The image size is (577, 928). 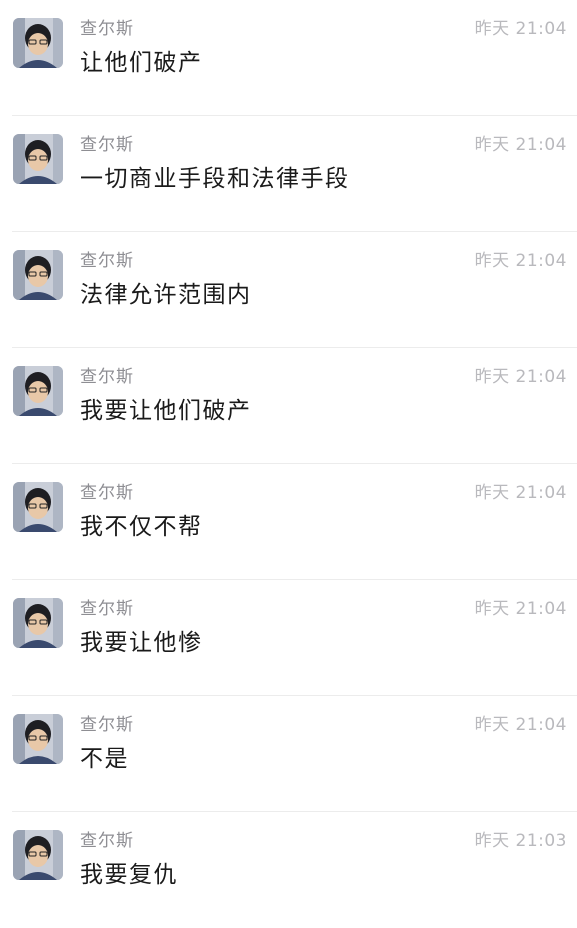 I want to click on message-row: 查尔斯 昨天 21:04 不是, so click(x=288, y=754).